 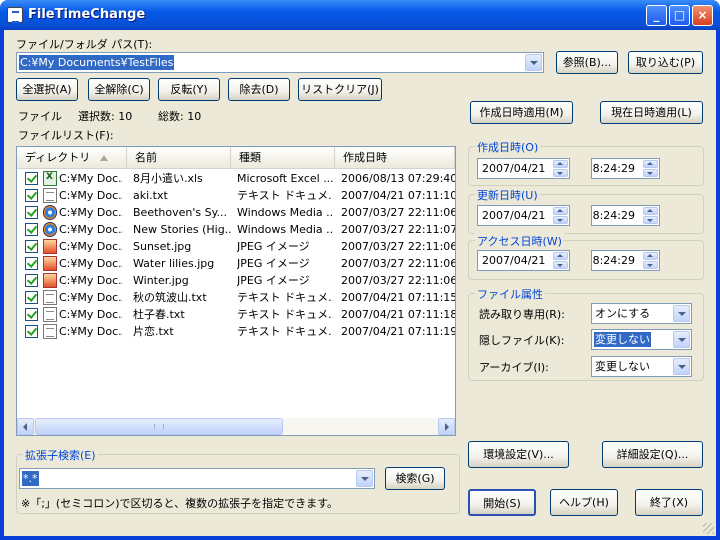 What do you see at coordinates (613, 168) in the screenshot?
I see `created-time-value: 8:24:29` at bounding box center [613, 168].